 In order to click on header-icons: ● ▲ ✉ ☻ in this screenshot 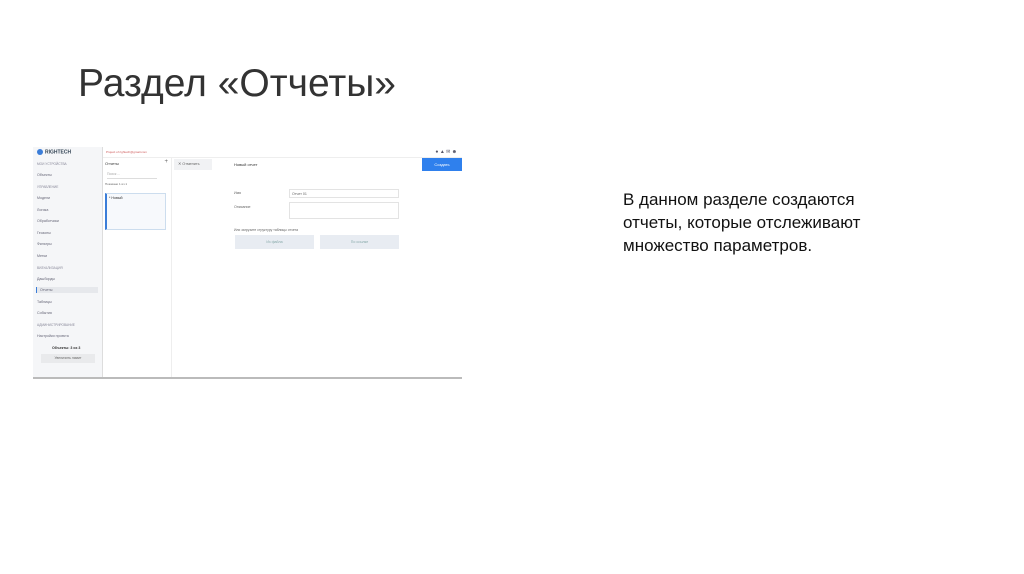, I will do `click(446, 152)`.